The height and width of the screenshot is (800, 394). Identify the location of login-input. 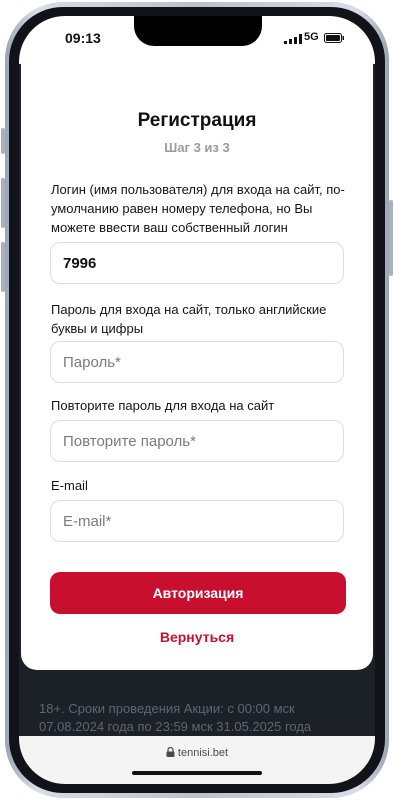
(197, 263).